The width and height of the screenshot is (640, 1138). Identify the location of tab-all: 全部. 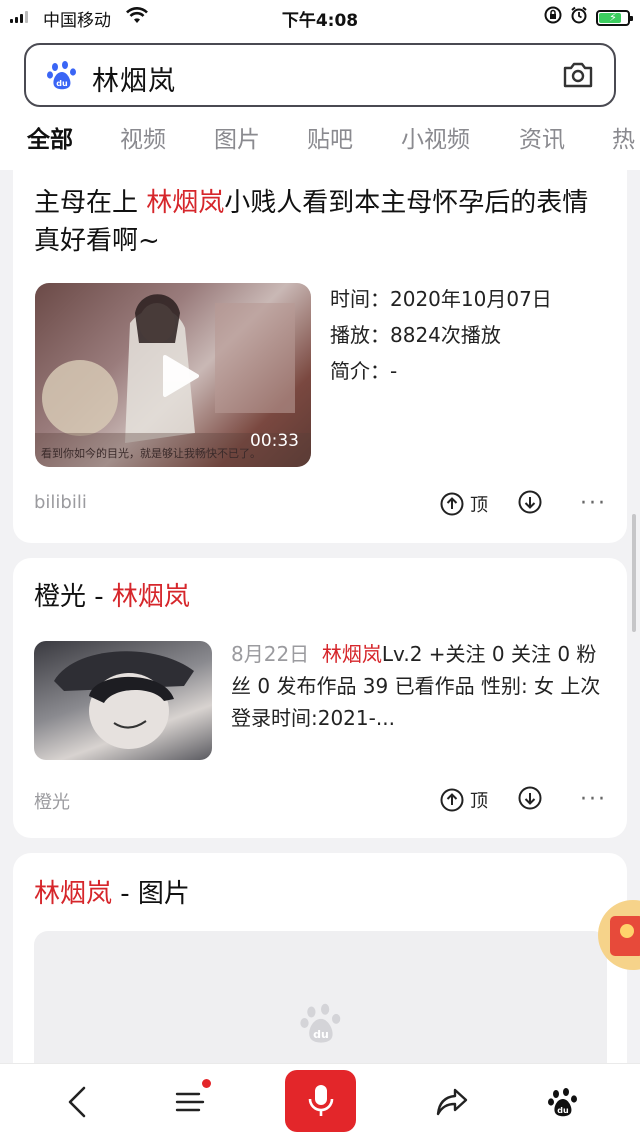
(50, 137).